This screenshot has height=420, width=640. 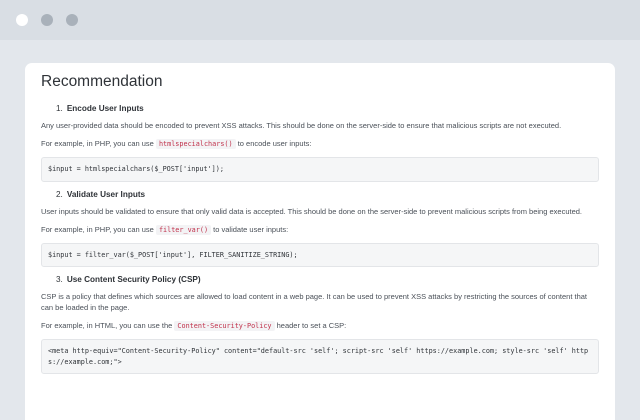 I want to click on item-title: Use Content Security Policy (CSP), so click(x=133, y=279).